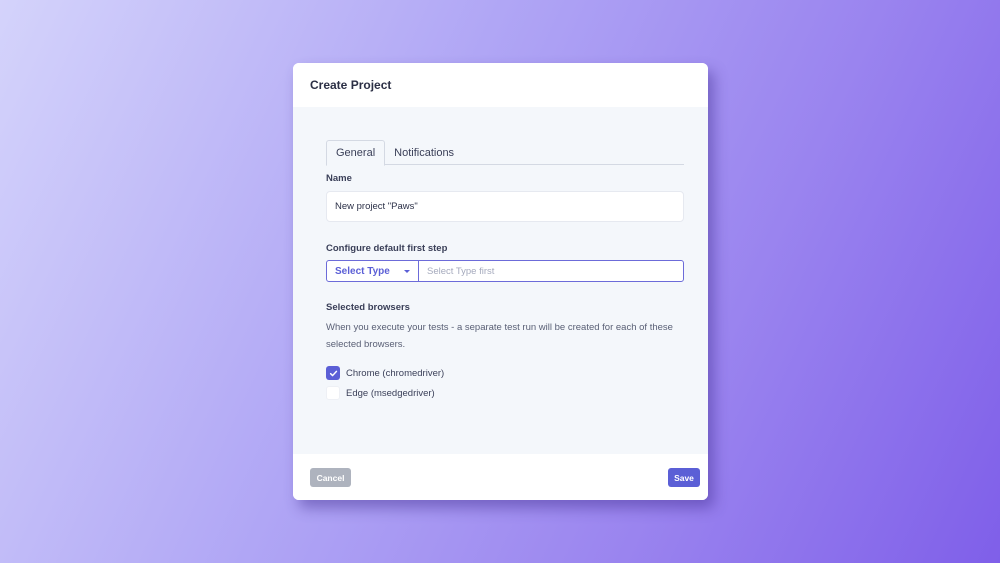 This screenshot has height=563, width=1000. I want to click on browsers-label: Selected browsers, so click(368, 307).